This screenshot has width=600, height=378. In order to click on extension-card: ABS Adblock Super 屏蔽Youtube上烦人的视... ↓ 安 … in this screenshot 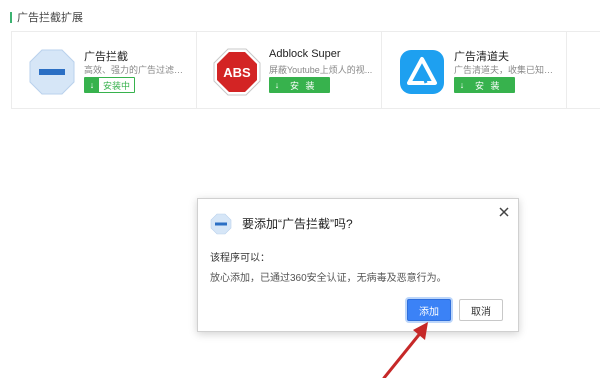, I will do `click(289, 70)`.